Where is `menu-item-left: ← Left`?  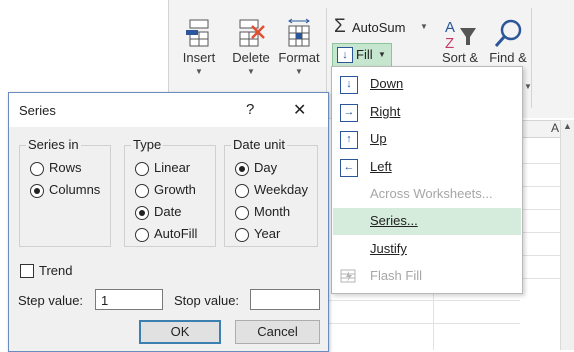 menu-item-left: ← Left is located at coordinates (427, 167).